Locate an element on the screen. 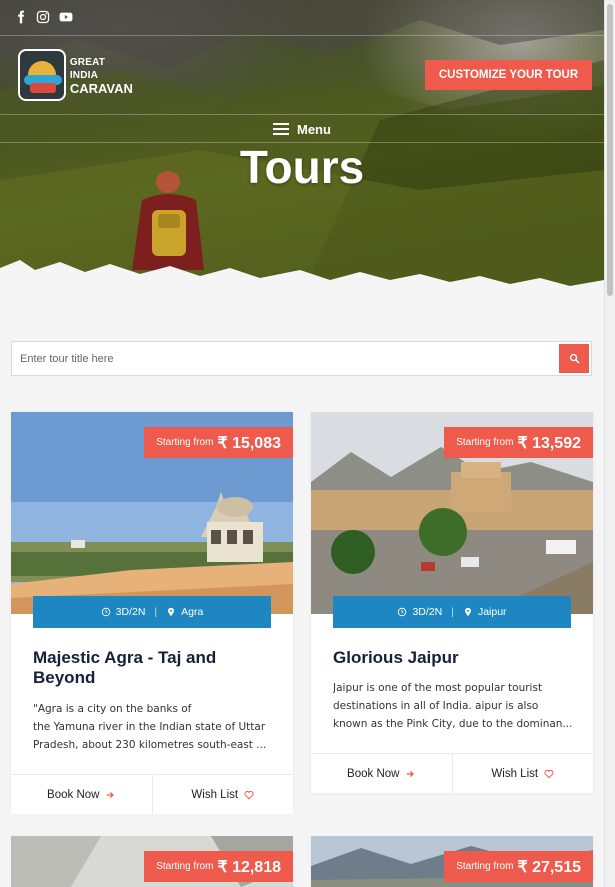  search-button is located at coordinates (574, 358).